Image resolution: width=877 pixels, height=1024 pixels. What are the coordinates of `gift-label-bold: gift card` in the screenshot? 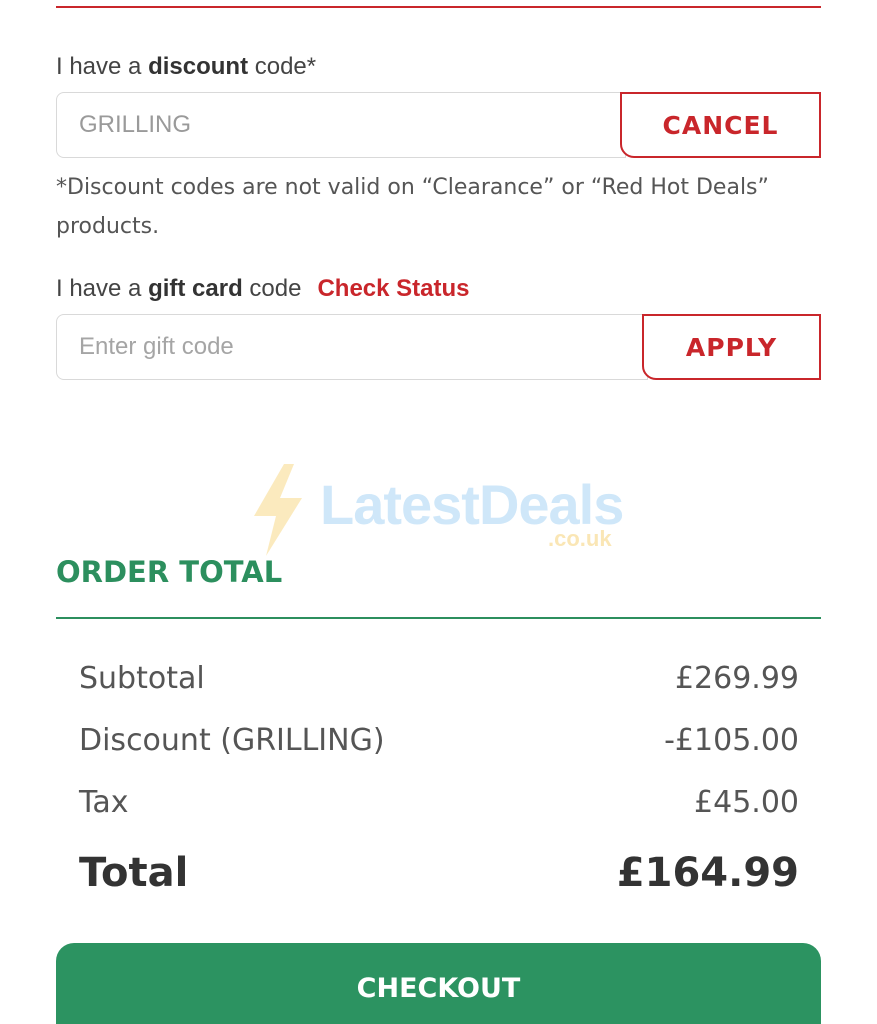 It's located at (195, 288).